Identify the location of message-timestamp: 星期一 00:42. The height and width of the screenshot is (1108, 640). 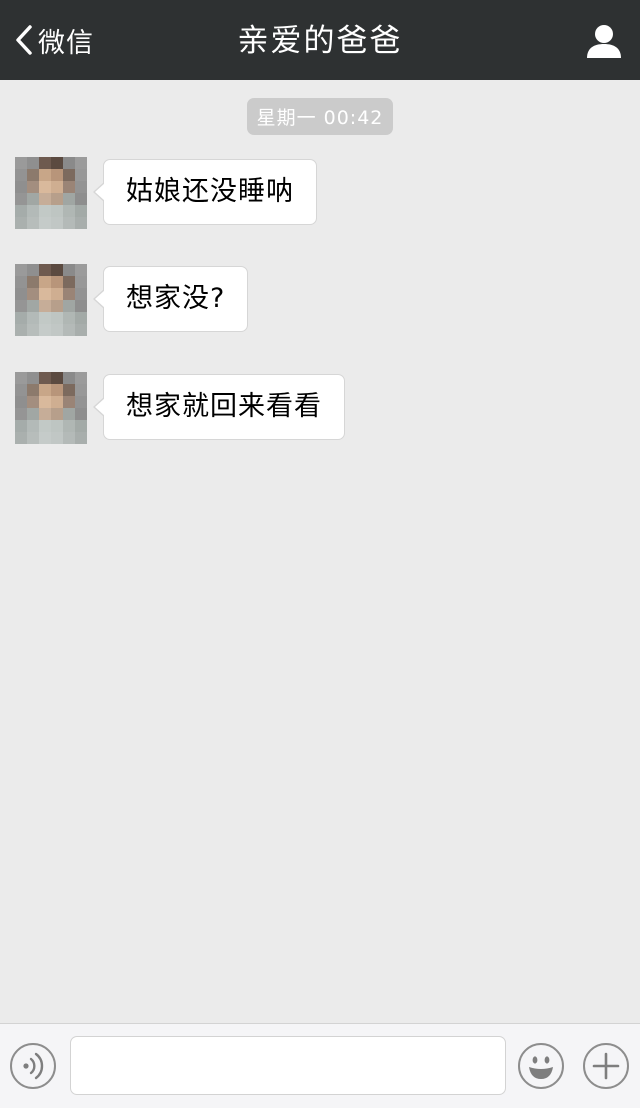
(320, 116).